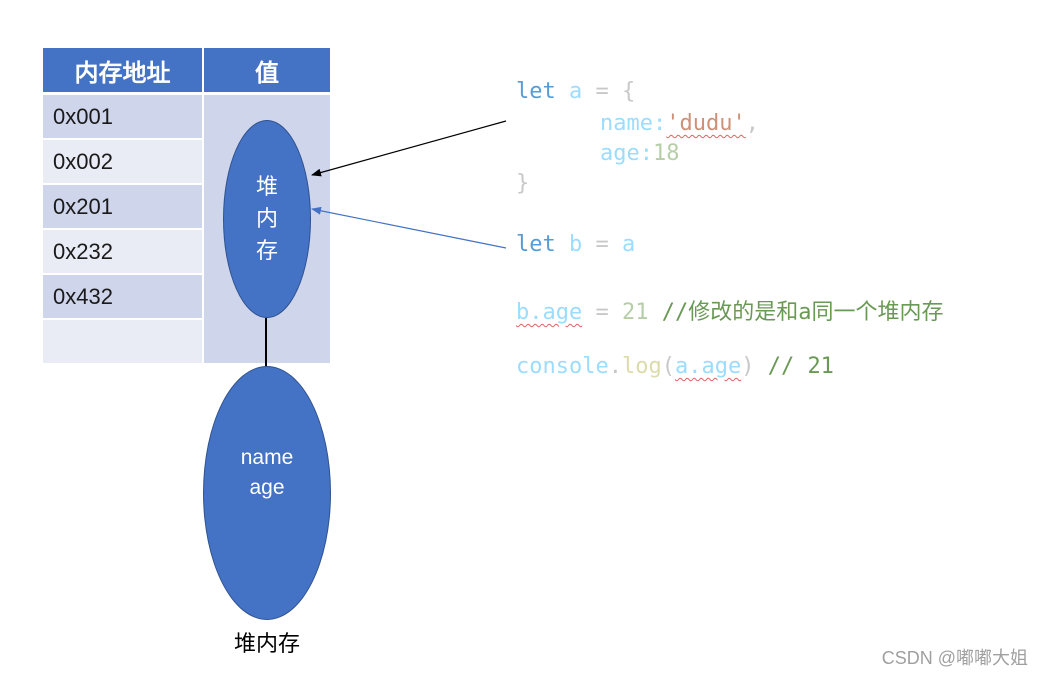 The image size is (1044, 674). Describe the element at coordinates (954, 658) in the screenshot. I see `watermark: CSDN @嘟嘟大姐` at that location.